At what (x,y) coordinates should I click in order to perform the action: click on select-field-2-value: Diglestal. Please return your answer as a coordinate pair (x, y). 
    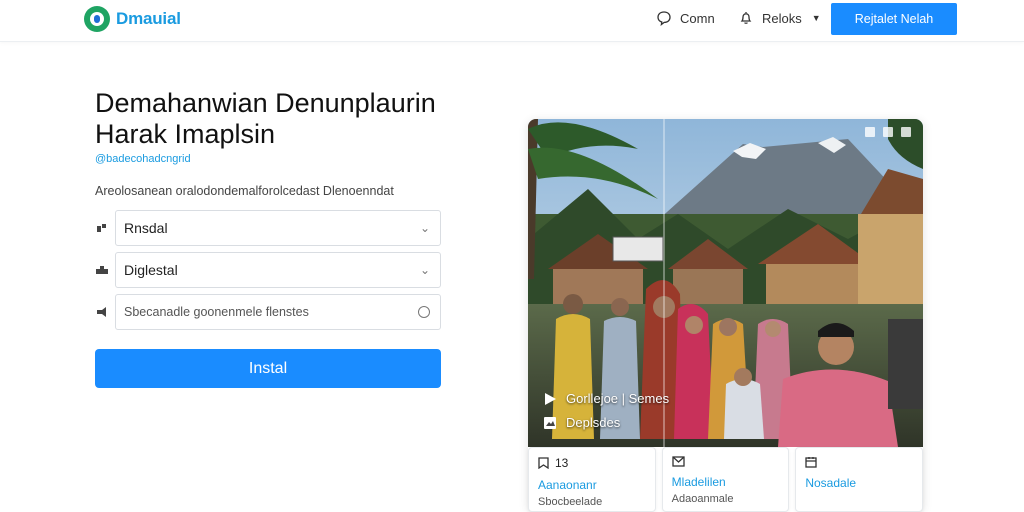
    Looking at the image, I should click on (151, 270).